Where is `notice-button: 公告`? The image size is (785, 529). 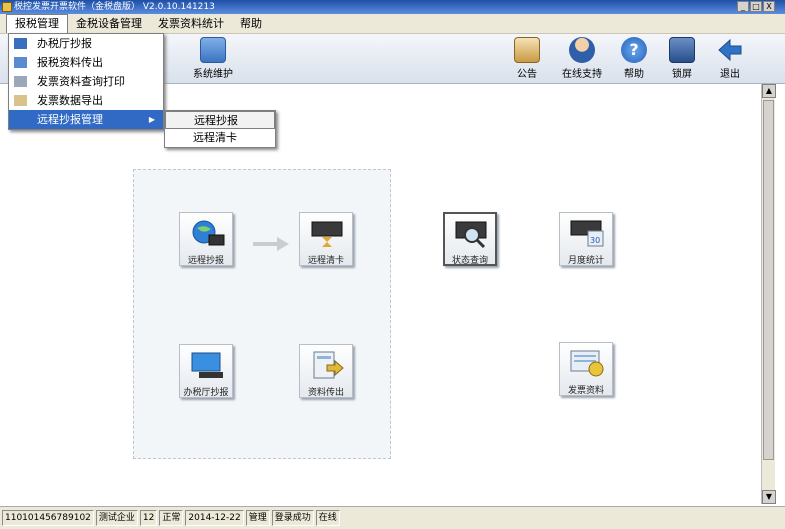
notice-button: 公告 is located at coordinates (527, 59).